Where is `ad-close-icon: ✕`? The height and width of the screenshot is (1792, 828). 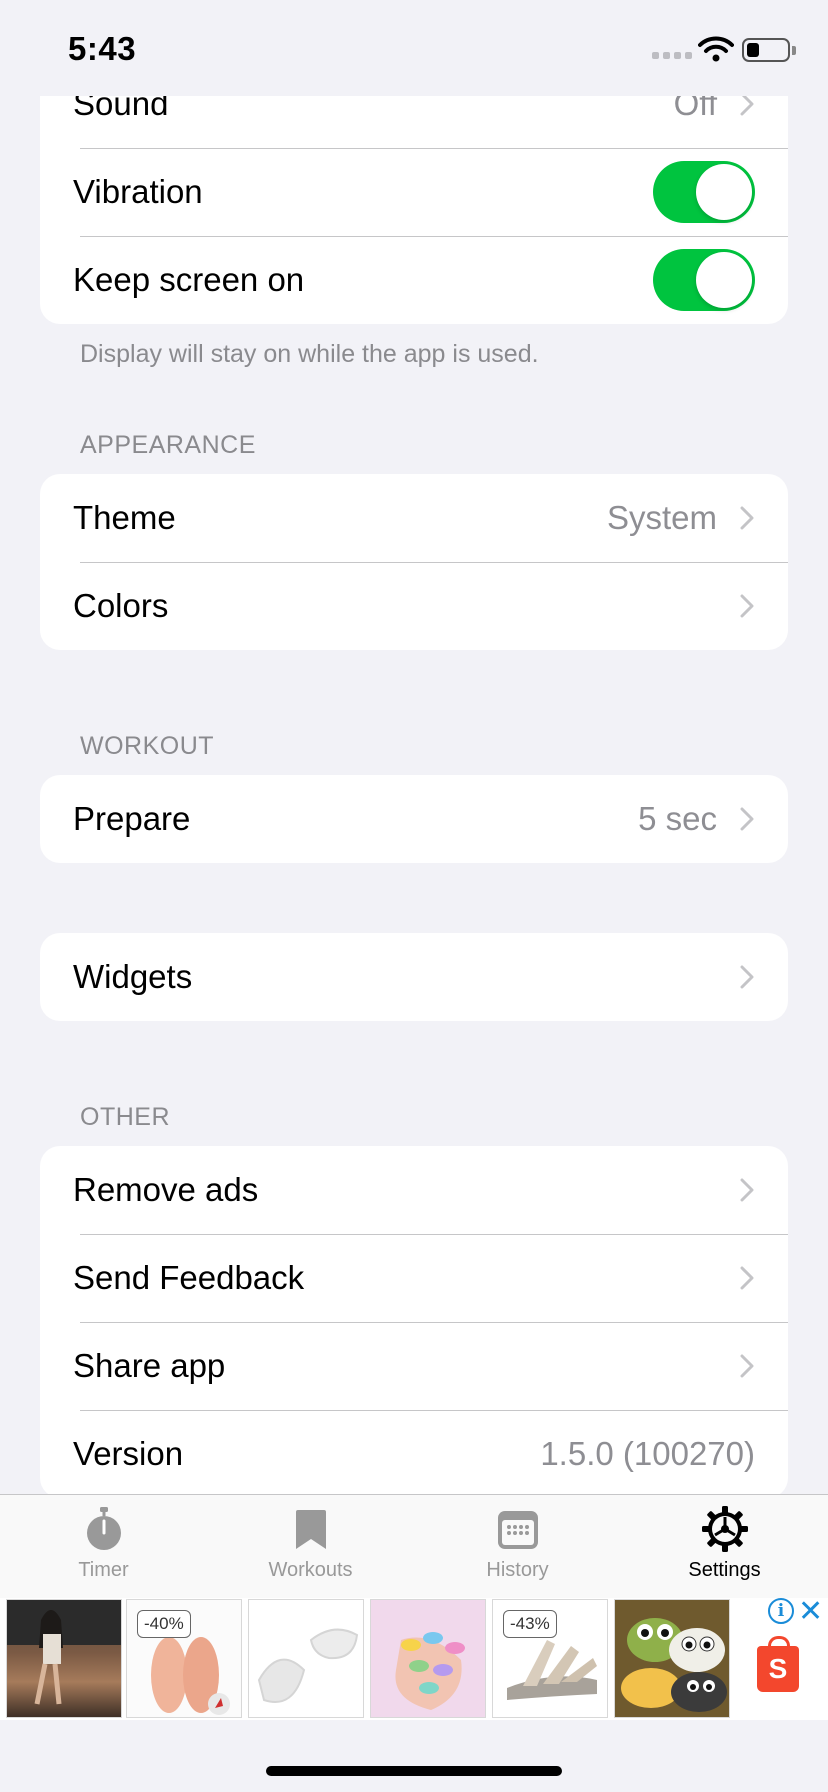 ad-close-icon: ✕ is located at coordinates (810, 1611).